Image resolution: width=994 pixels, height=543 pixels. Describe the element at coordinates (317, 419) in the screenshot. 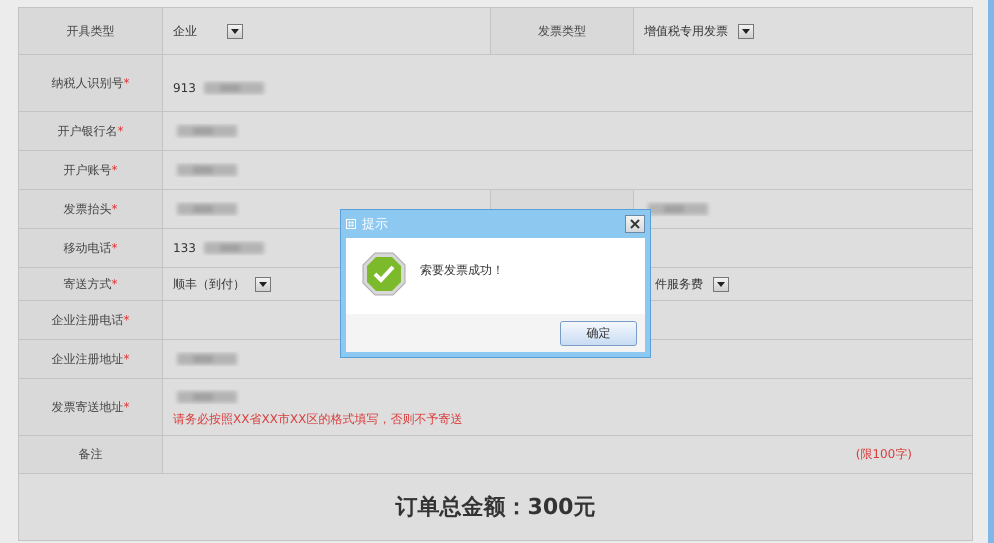

I see `hint-text: 请务必按照XX省XX市XX区的格式填写，否则不予寄送` at that location.